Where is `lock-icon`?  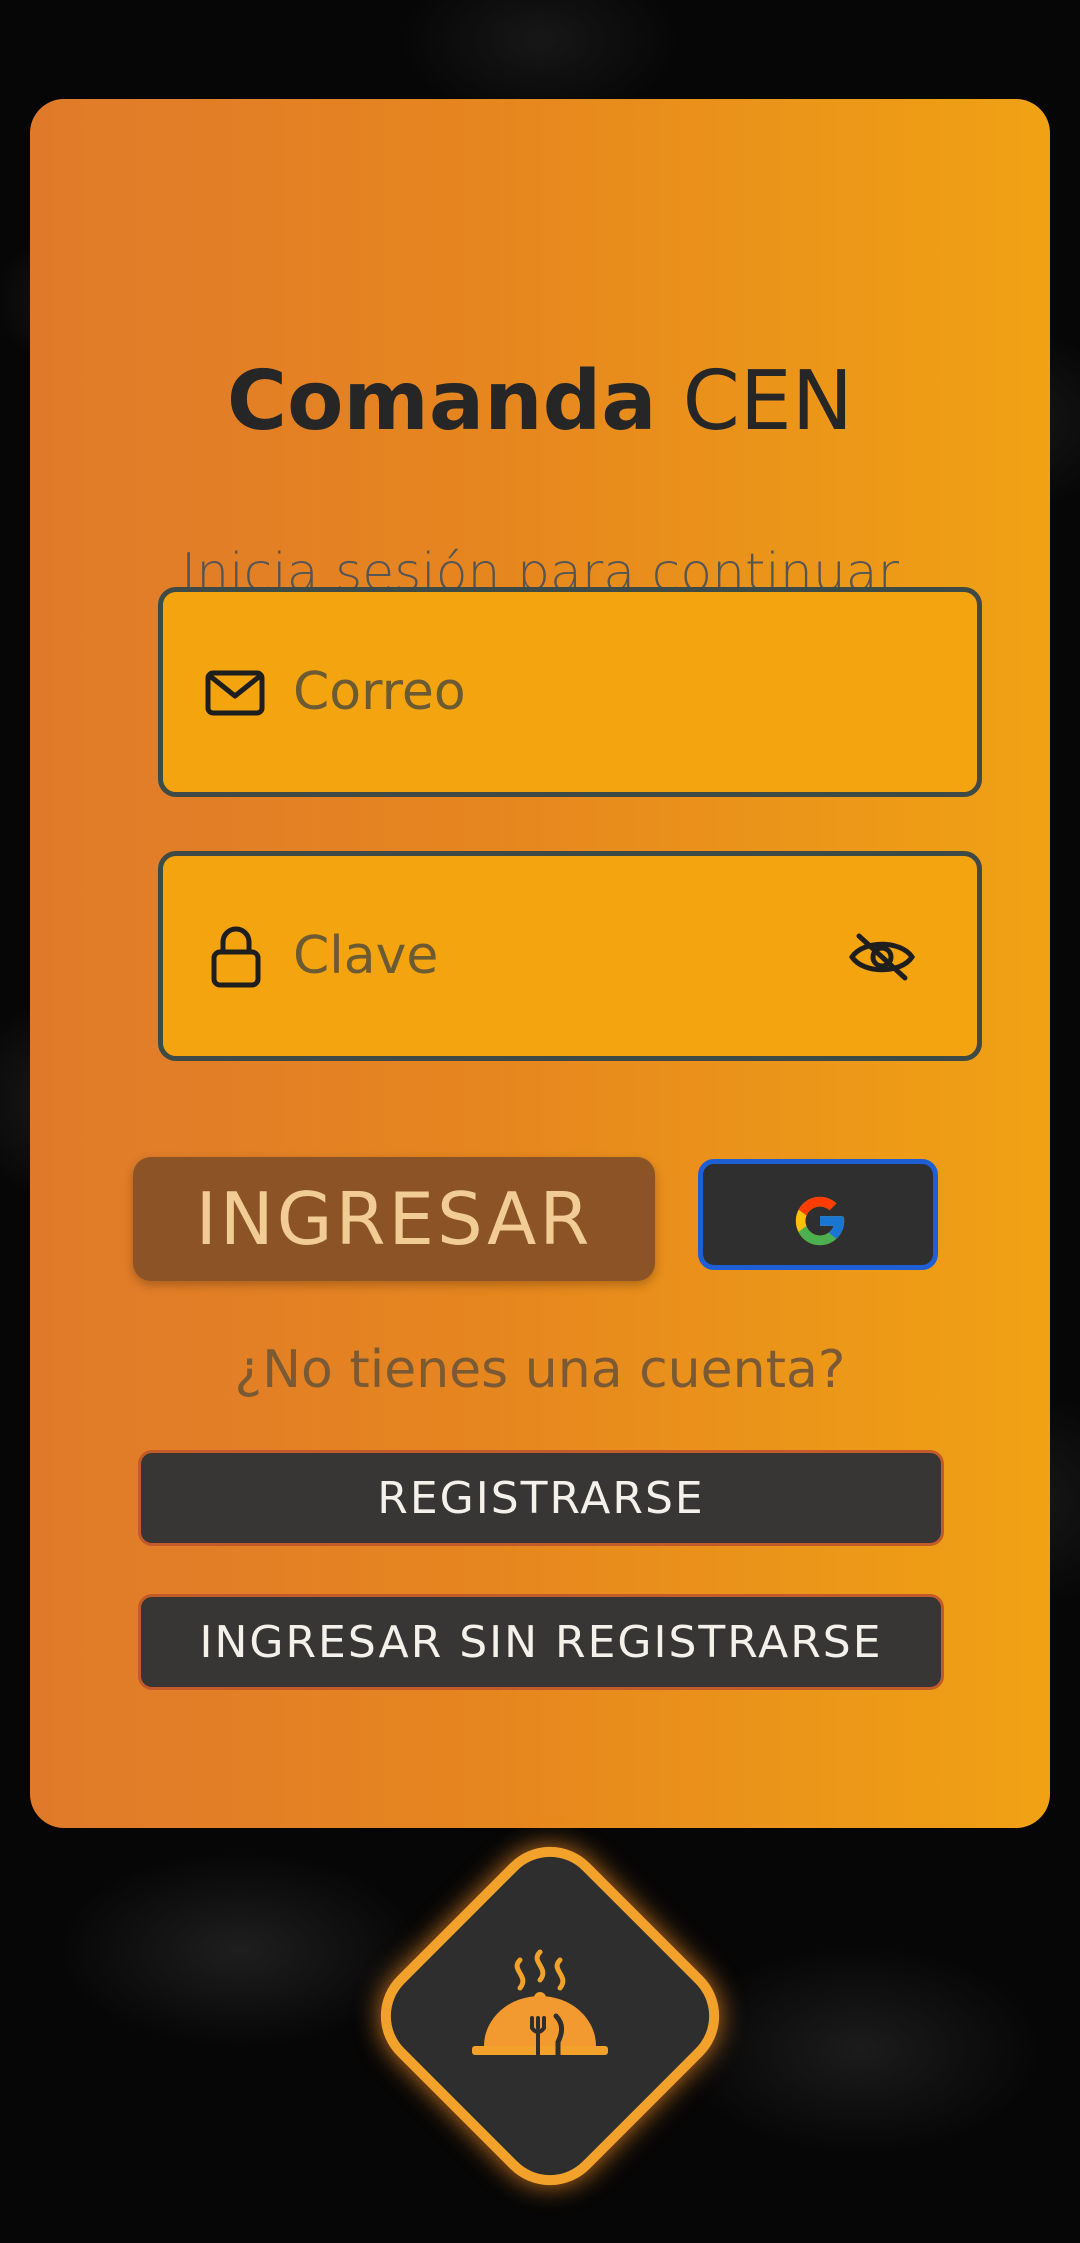 lock-icon is located at coordinates (236, 959).